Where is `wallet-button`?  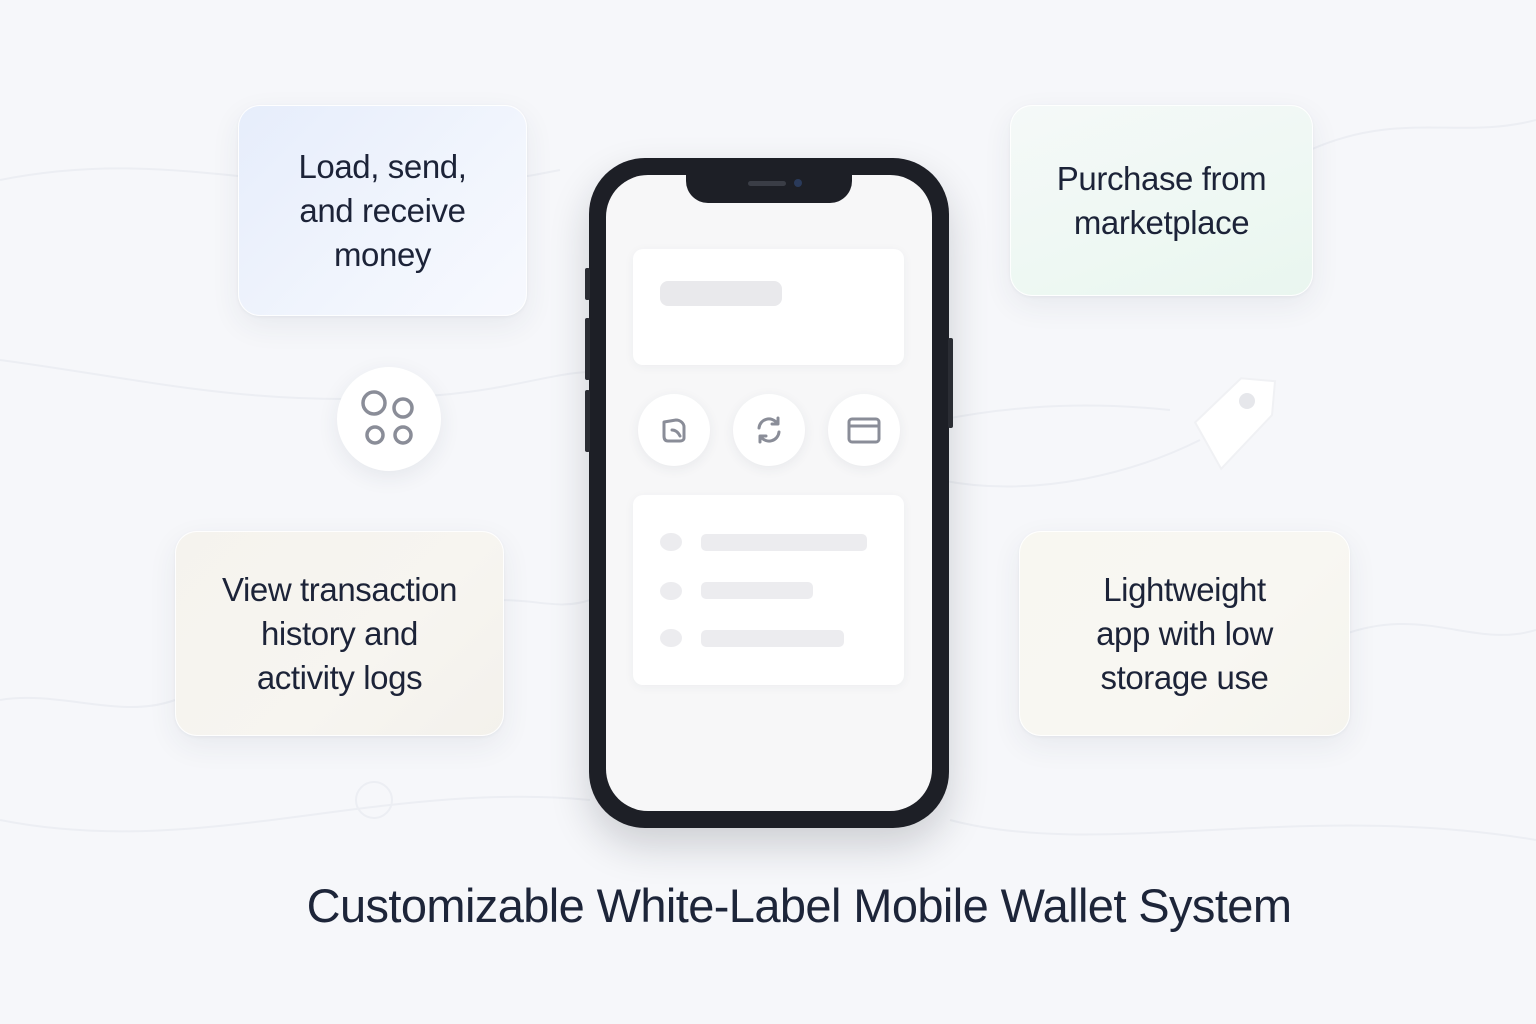
wallet-button is located at coordinates (674, 430).